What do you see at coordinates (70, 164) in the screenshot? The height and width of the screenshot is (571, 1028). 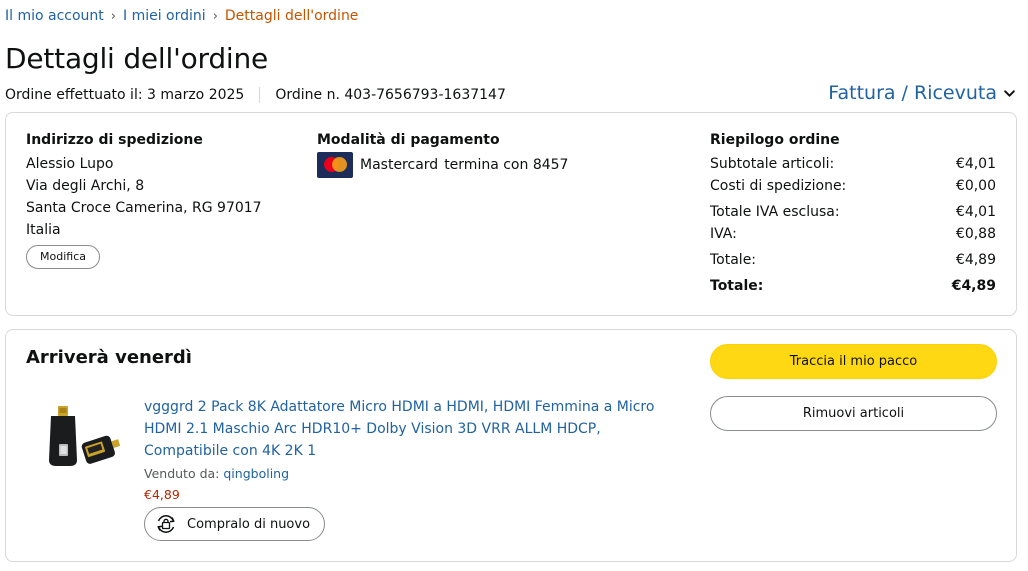 I see `shipping-name: Alessio Lupo` at bounding box center [70, 164].